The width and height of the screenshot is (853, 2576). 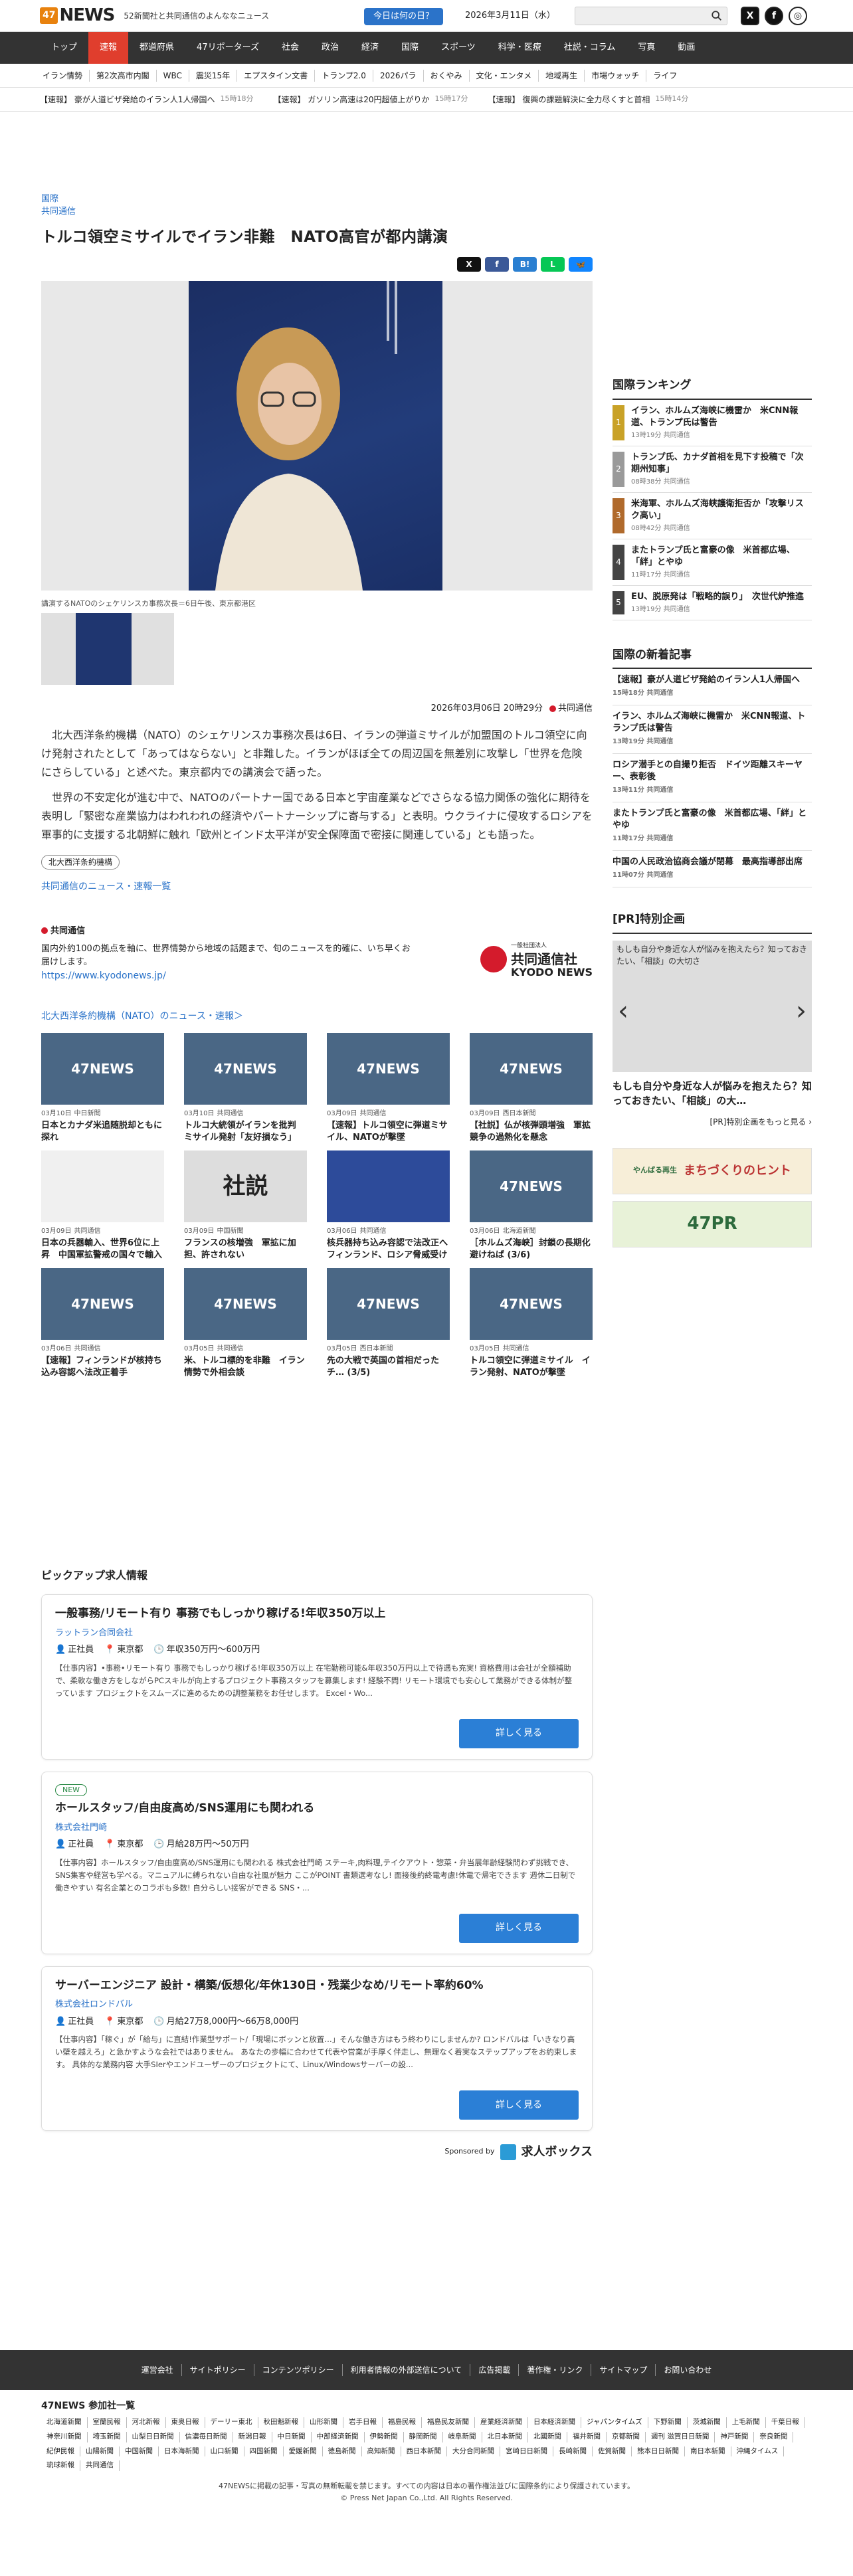 What do you see at coordinates (65, 2422) in the screenshot?
I see `member-item: 北海道新聞` at bounding box center [65, 2422].